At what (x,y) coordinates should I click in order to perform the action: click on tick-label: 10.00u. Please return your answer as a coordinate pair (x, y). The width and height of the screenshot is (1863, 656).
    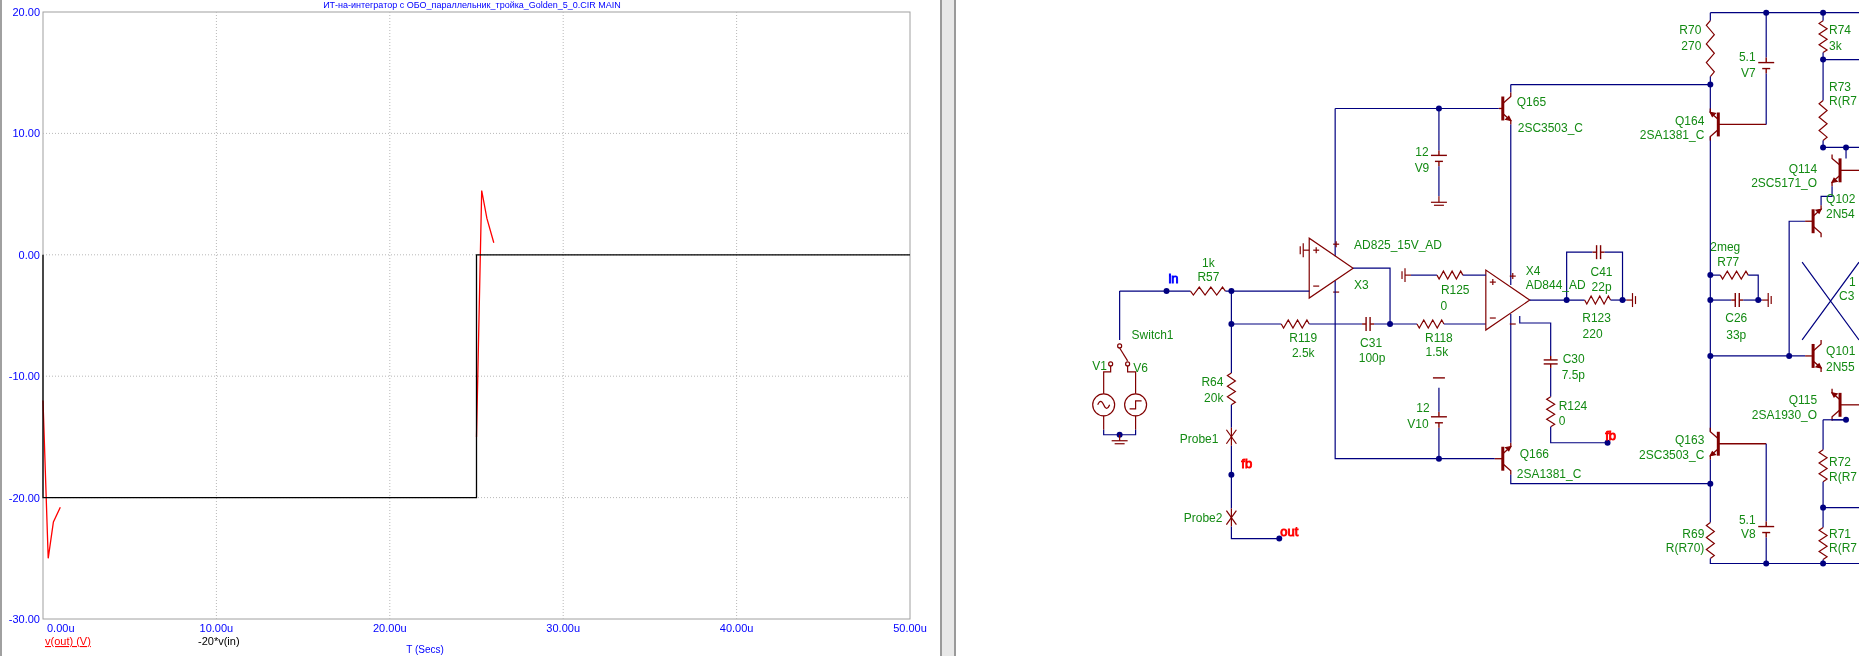
    Looking at the image, I should click on (216, 628).